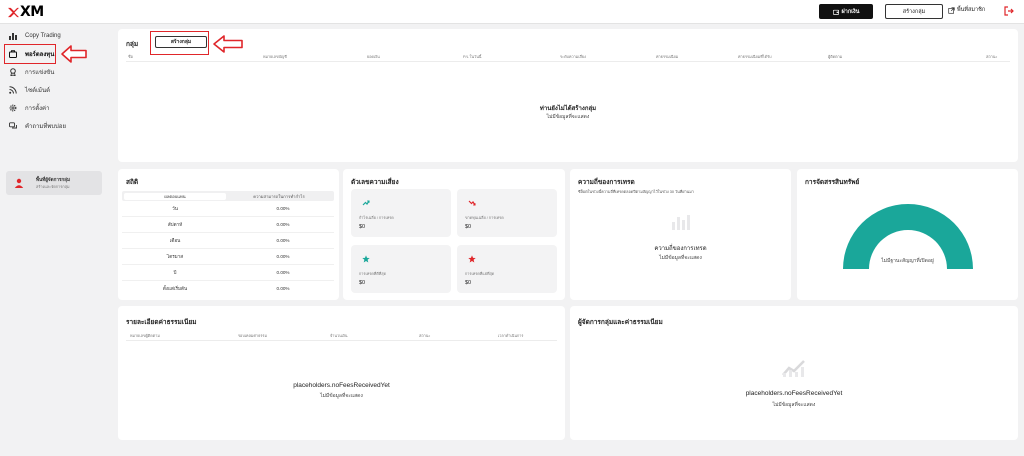 This screenshot has height=456, width=1024. I want to click on table-row: เดือน 0.00%, so click(228, 241).